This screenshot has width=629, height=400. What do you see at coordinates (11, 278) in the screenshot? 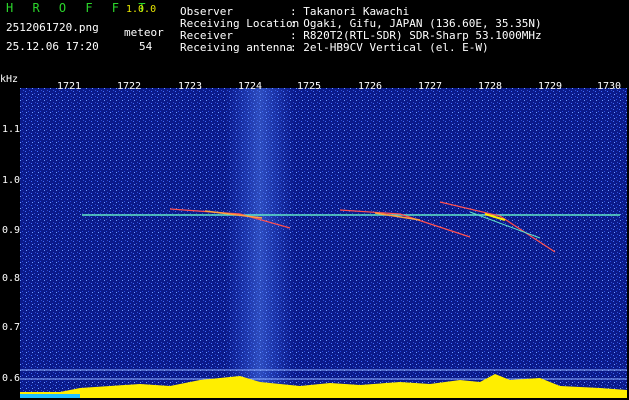
I see `y-tick-label: 0.8` at bounding box center [11, 278].